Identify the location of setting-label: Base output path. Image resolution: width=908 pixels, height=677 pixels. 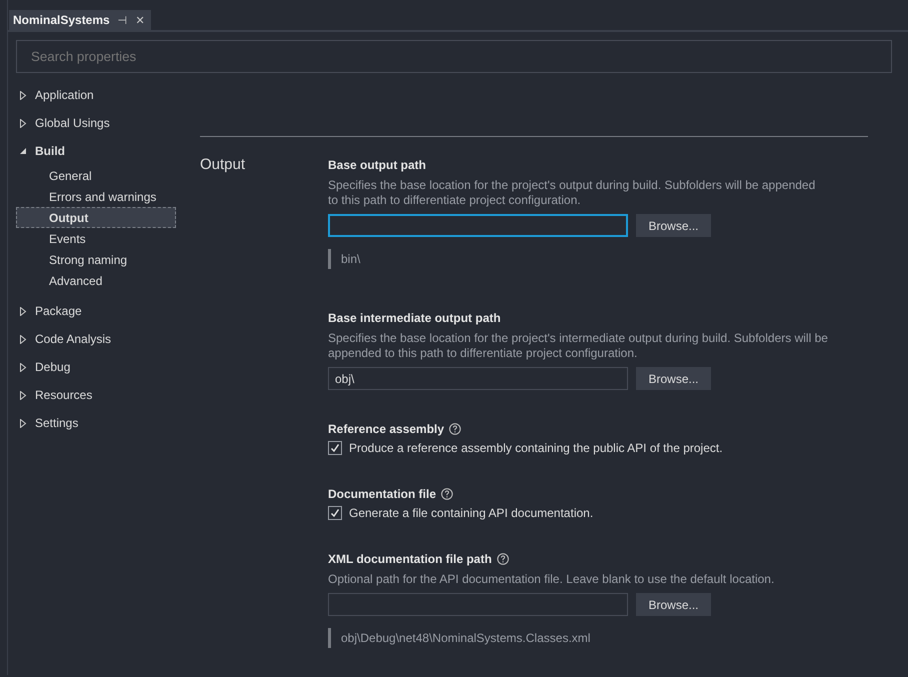
(377, 165).